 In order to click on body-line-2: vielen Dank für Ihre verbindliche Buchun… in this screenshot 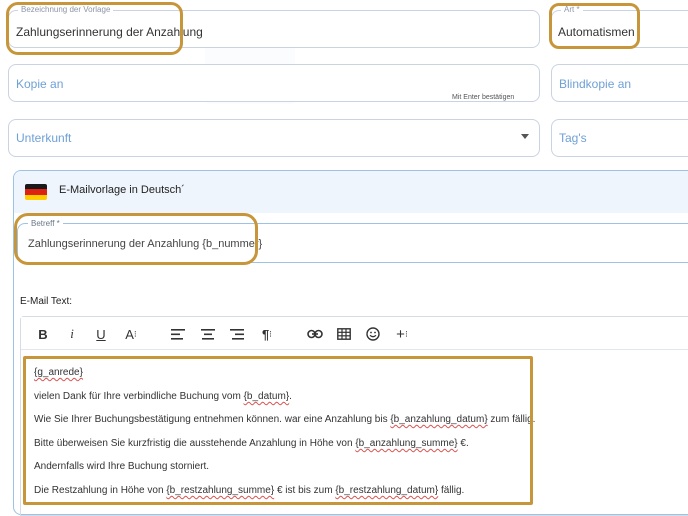, I will do `click(163, 396)`.